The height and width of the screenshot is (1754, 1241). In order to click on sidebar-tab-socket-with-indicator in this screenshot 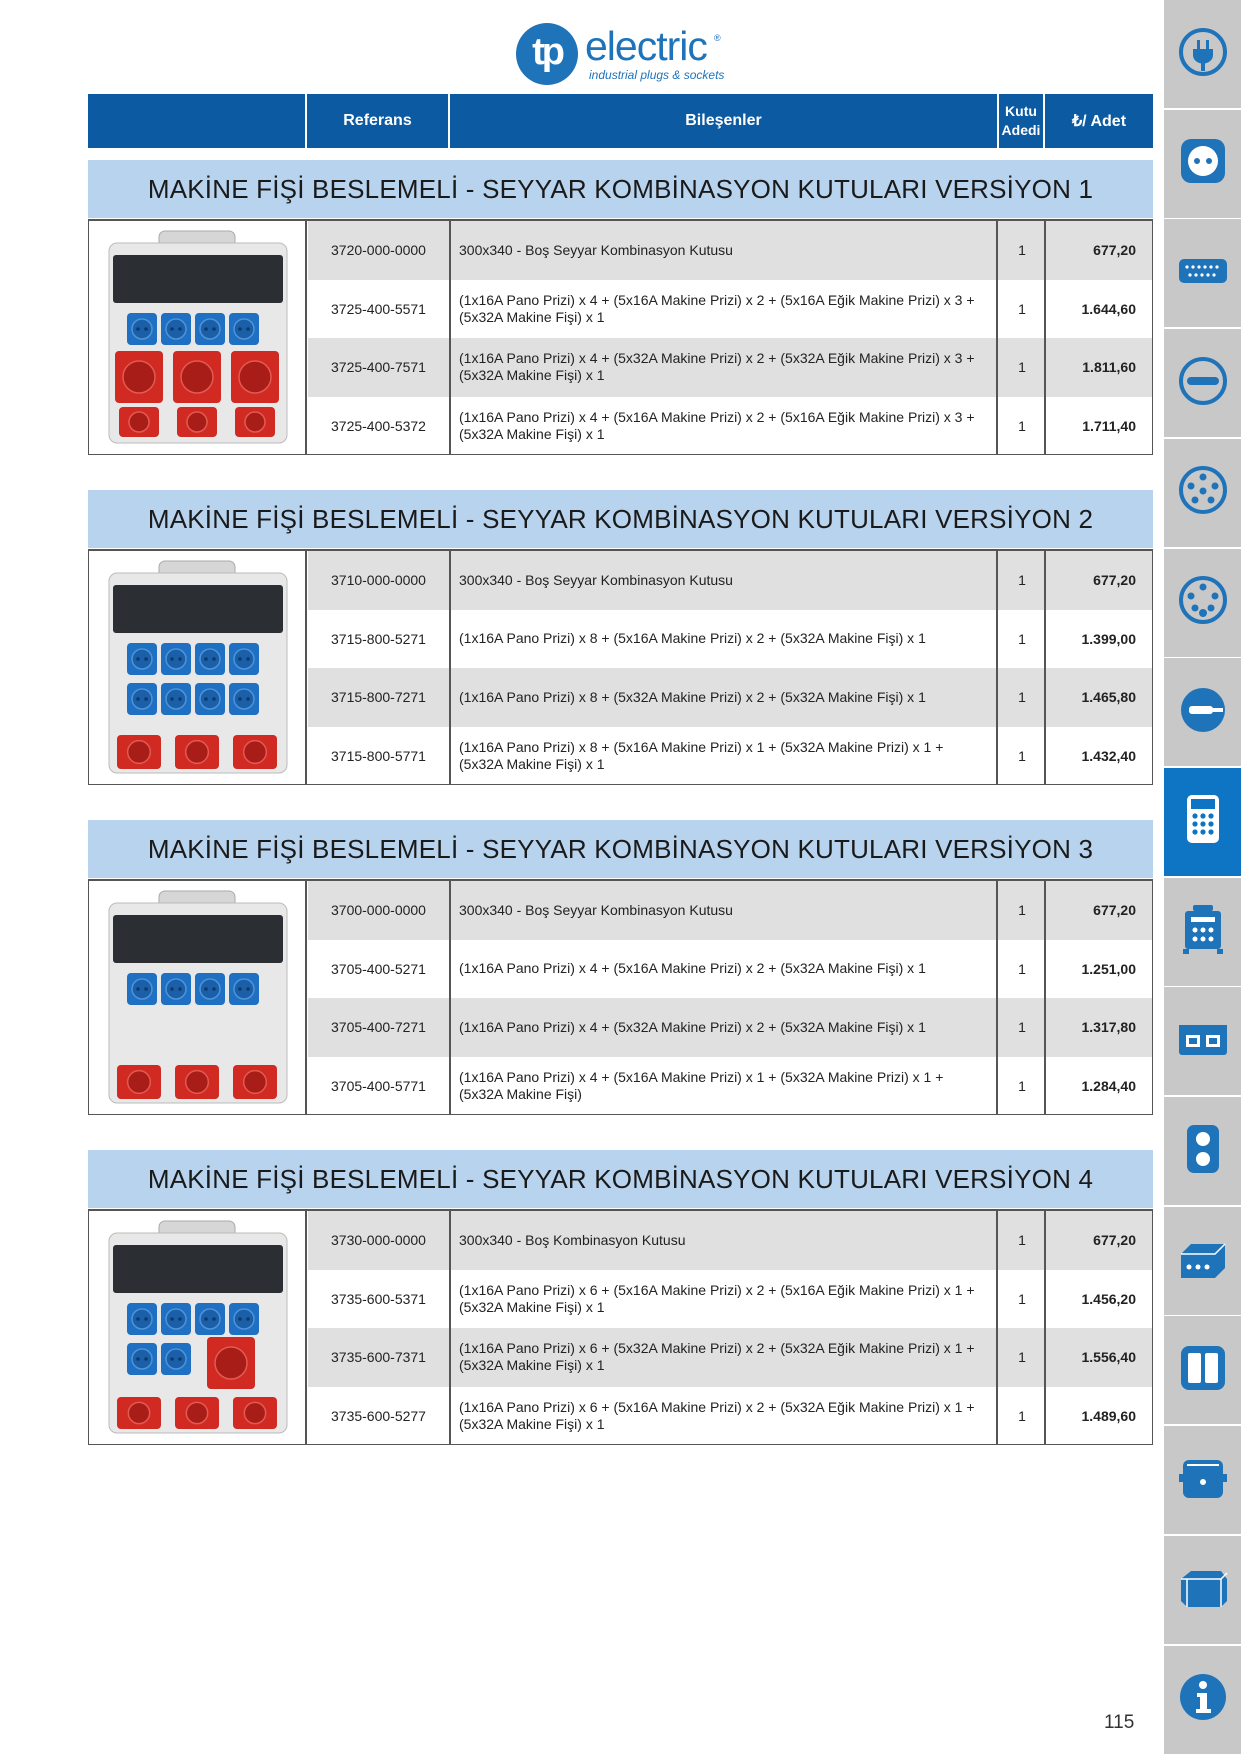, I will do `click(1202, 602)`.